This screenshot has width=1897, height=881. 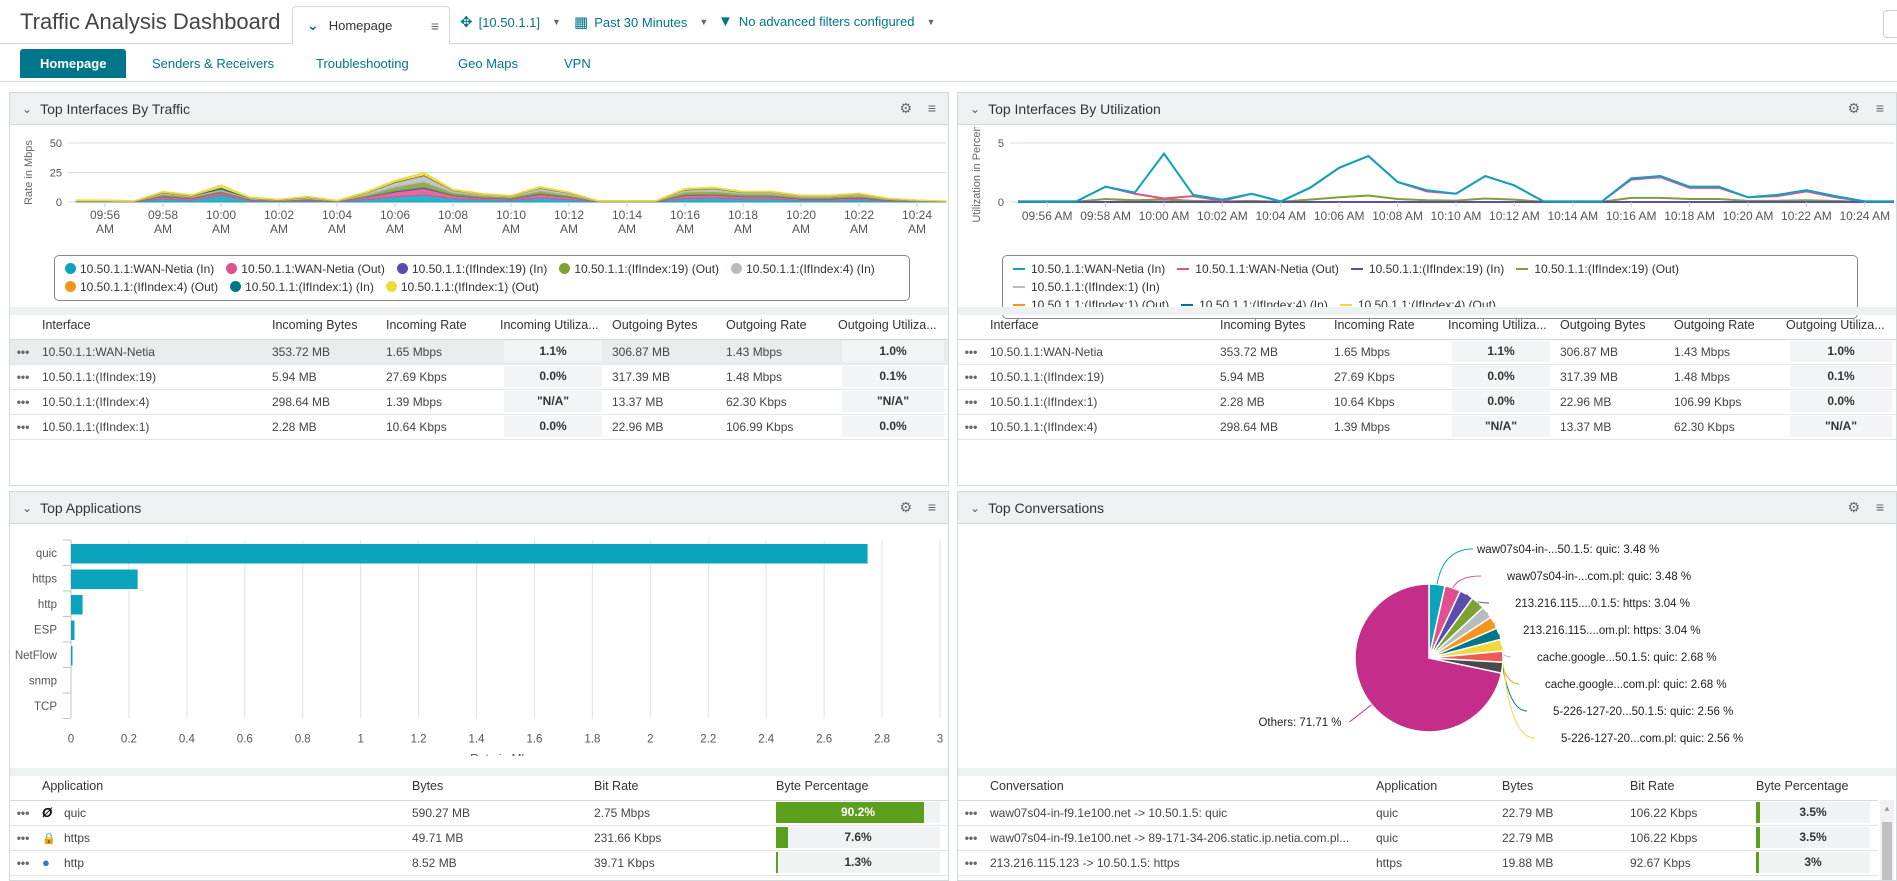 I want to click on node-filter: ✥ [10.50.1.1] ▼, so click(x=510, y=22).